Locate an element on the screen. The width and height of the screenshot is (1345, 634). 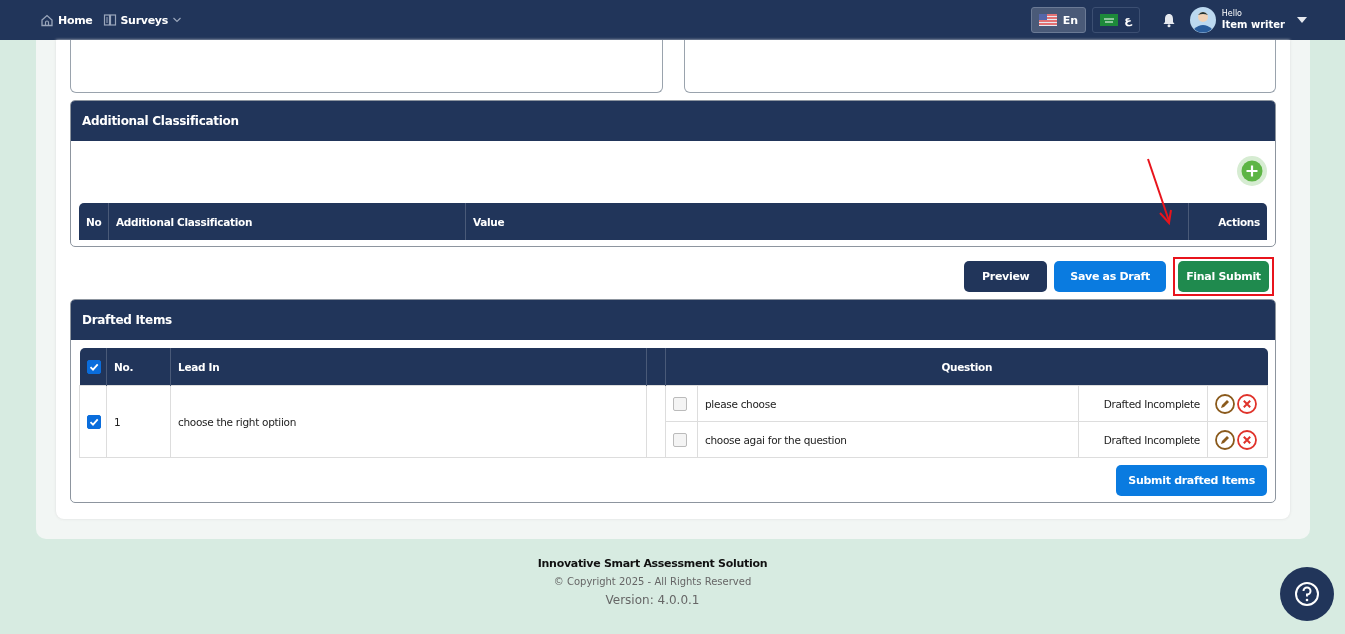
home-icon is located at coordinates (47, 20).